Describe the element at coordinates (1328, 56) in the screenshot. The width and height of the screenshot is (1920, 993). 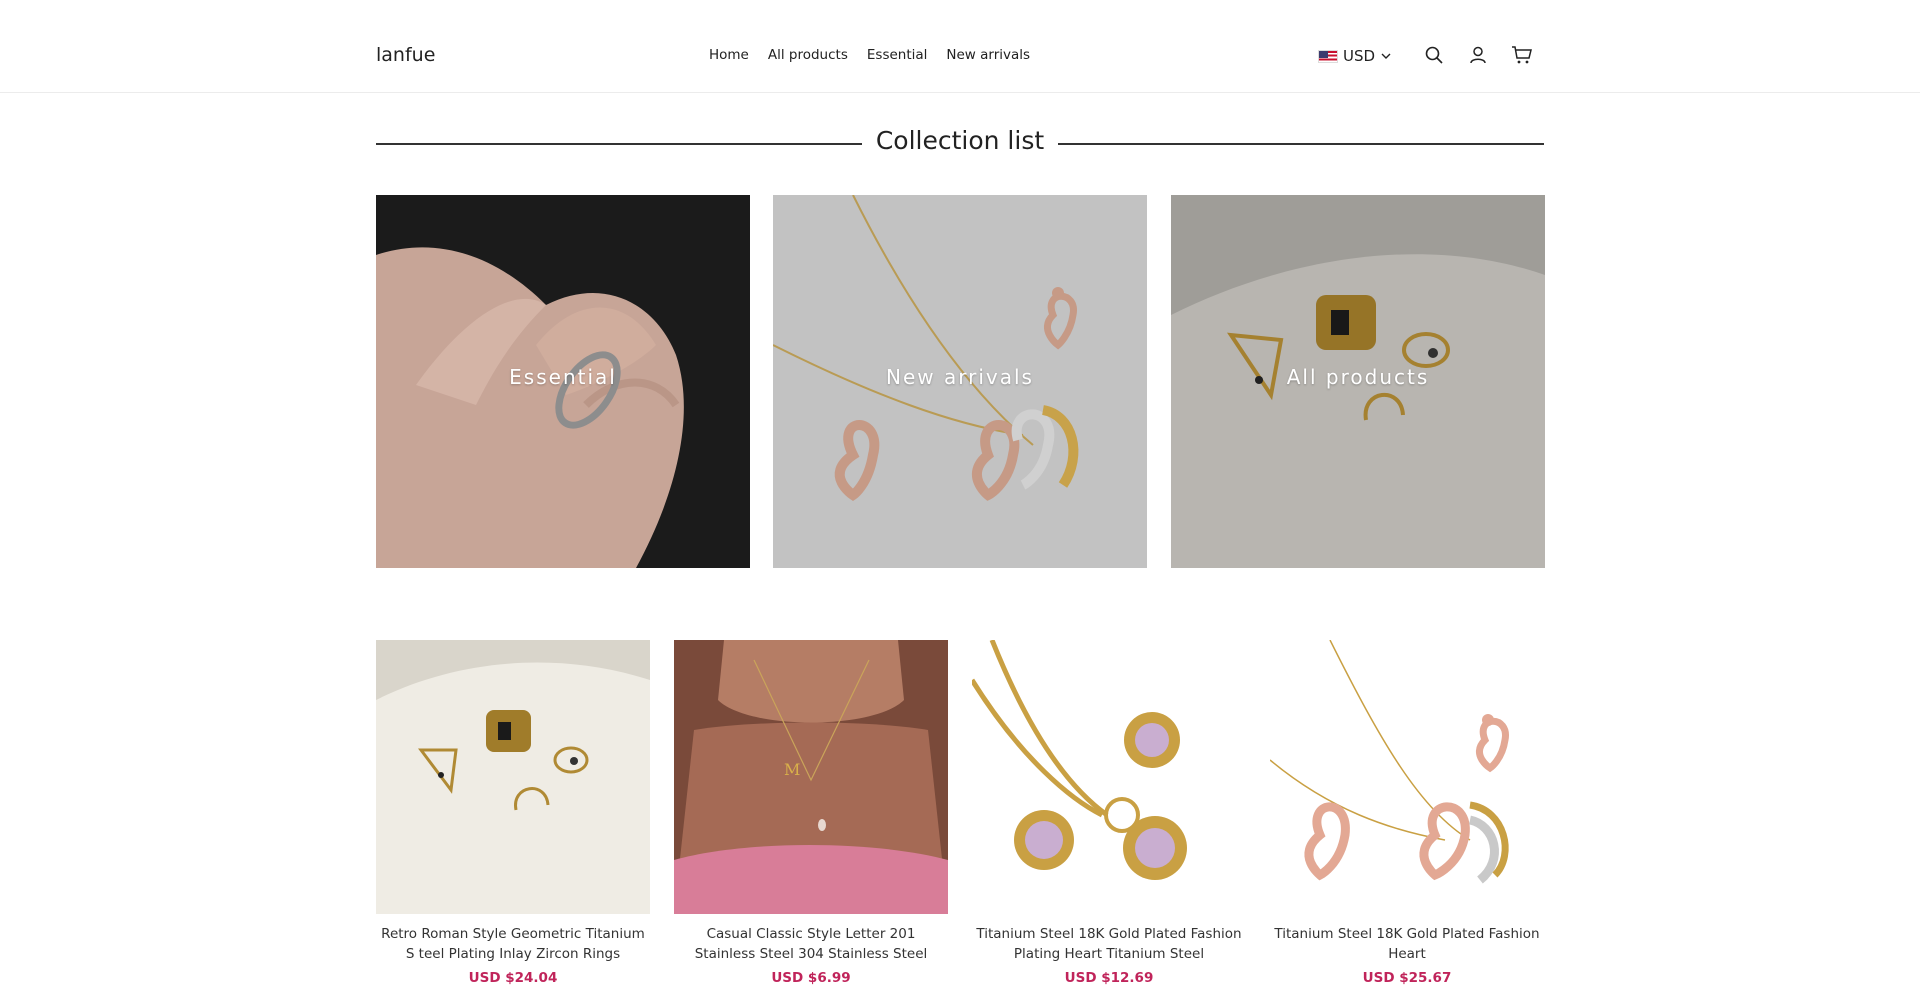
I see `us-flag-icon` at that location.